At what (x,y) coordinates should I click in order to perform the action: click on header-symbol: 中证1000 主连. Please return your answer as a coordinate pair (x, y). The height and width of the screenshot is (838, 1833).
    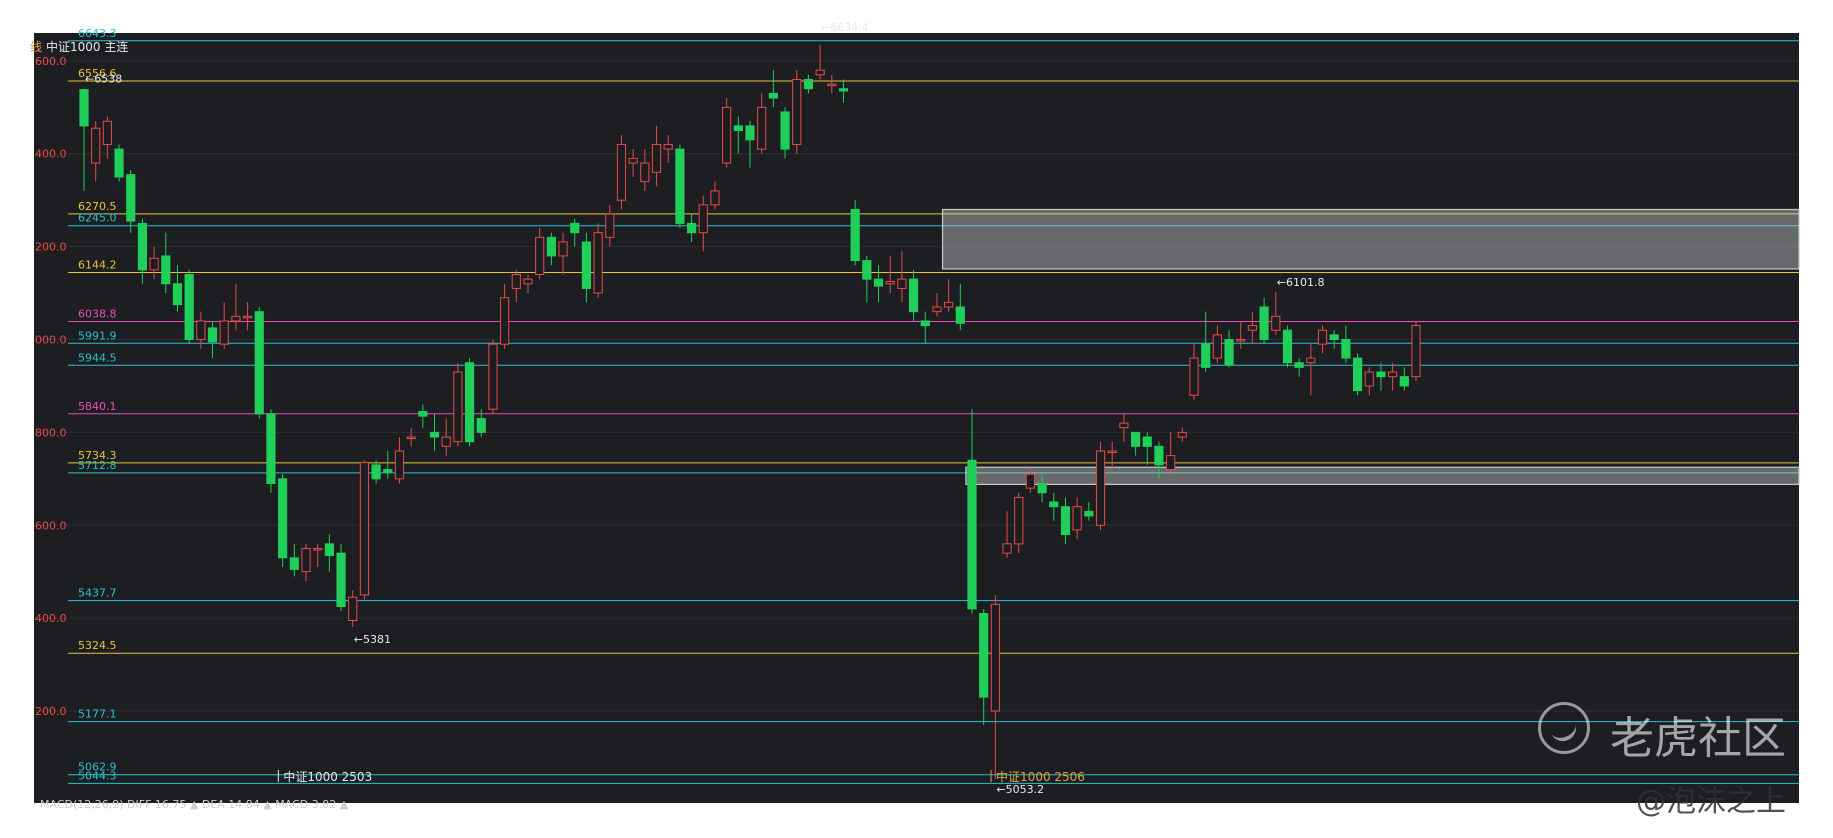
    Looking at the image, I should click on (87, 46).